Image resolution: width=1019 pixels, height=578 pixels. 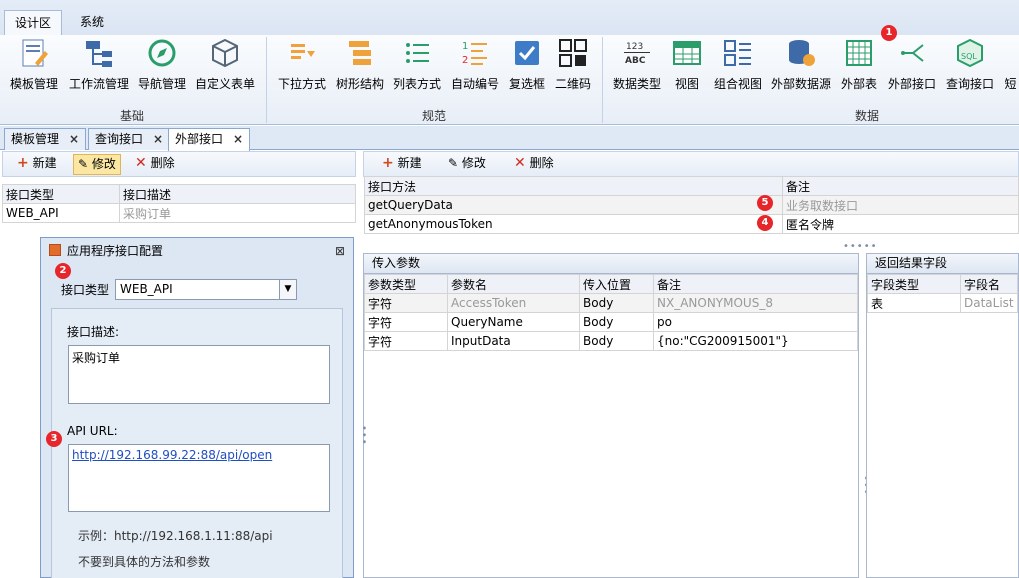 I want to click on table-row: 表 DataList, so click(x=942, y=303).